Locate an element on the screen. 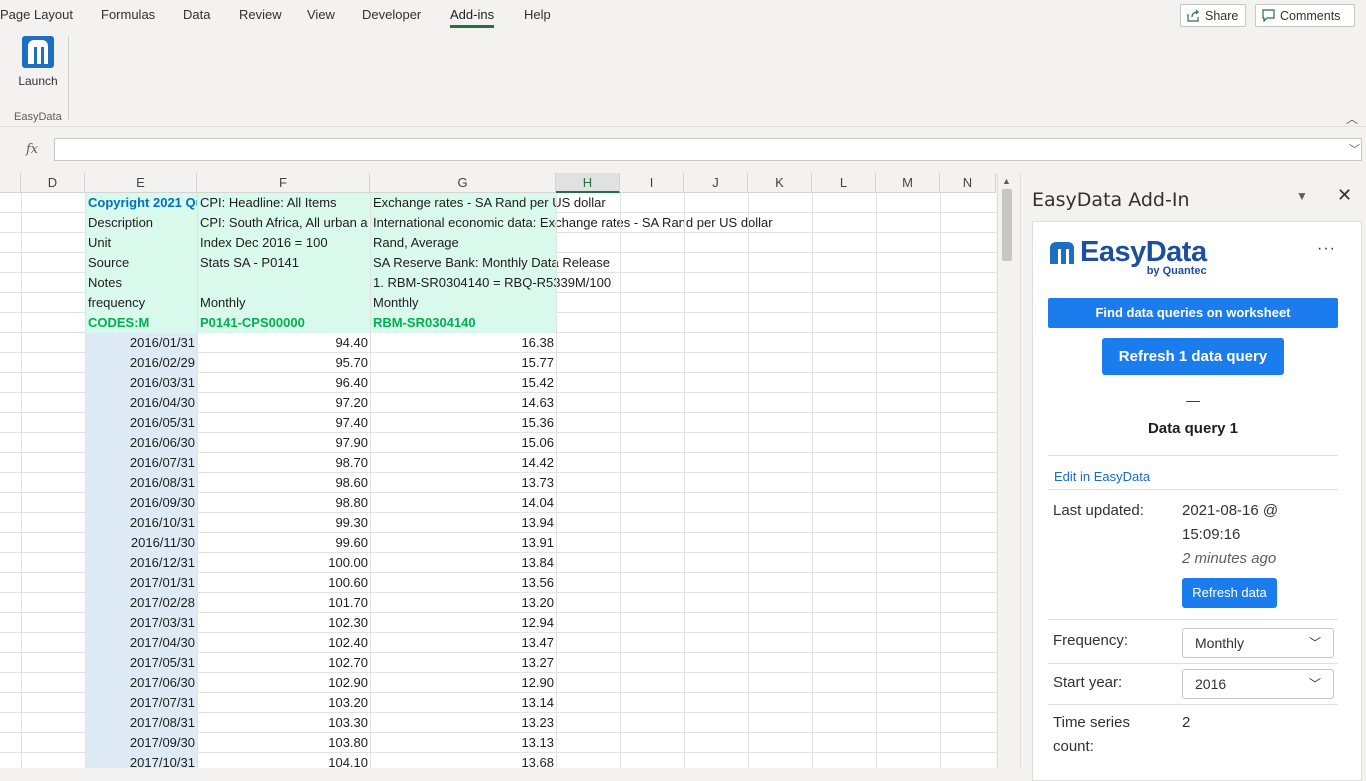 This screenshot has width=1366, height=781. tab-review: Review is located at coordinates (260, 14).